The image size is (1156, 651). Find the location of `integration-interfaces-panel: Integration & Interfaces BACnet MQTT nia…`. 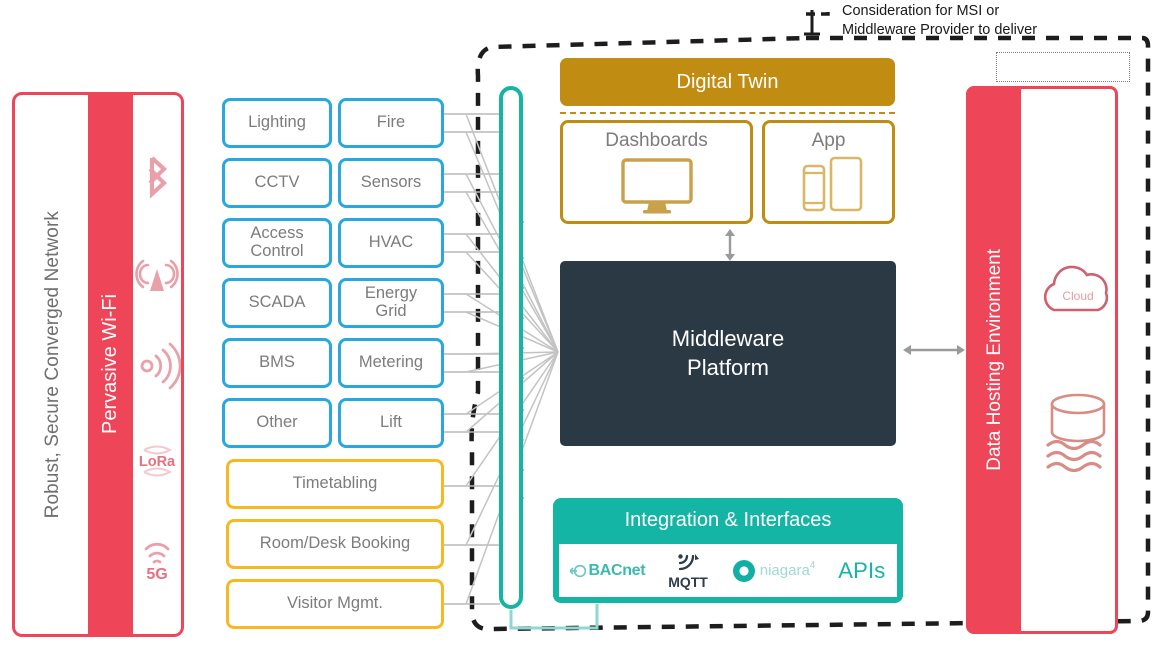

integration-interfaces-panel: Integration & Interfaces BACnet MQTT nia… is located at coordinates (728, 550).